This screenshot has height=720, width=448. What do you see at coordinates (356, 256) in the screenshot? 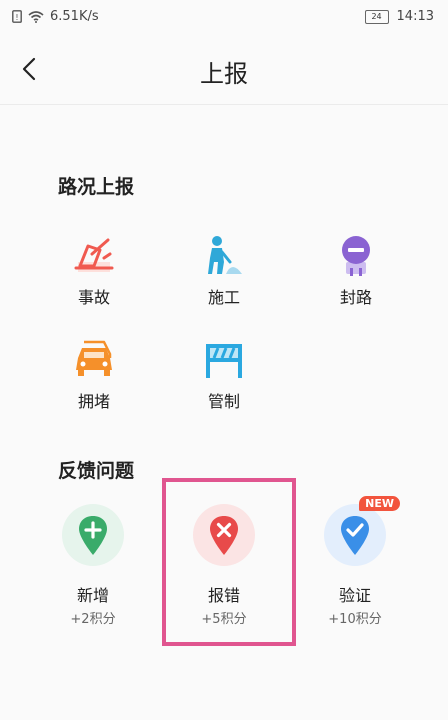
I see `road-closed-icon` at bounding box center [356, 256].